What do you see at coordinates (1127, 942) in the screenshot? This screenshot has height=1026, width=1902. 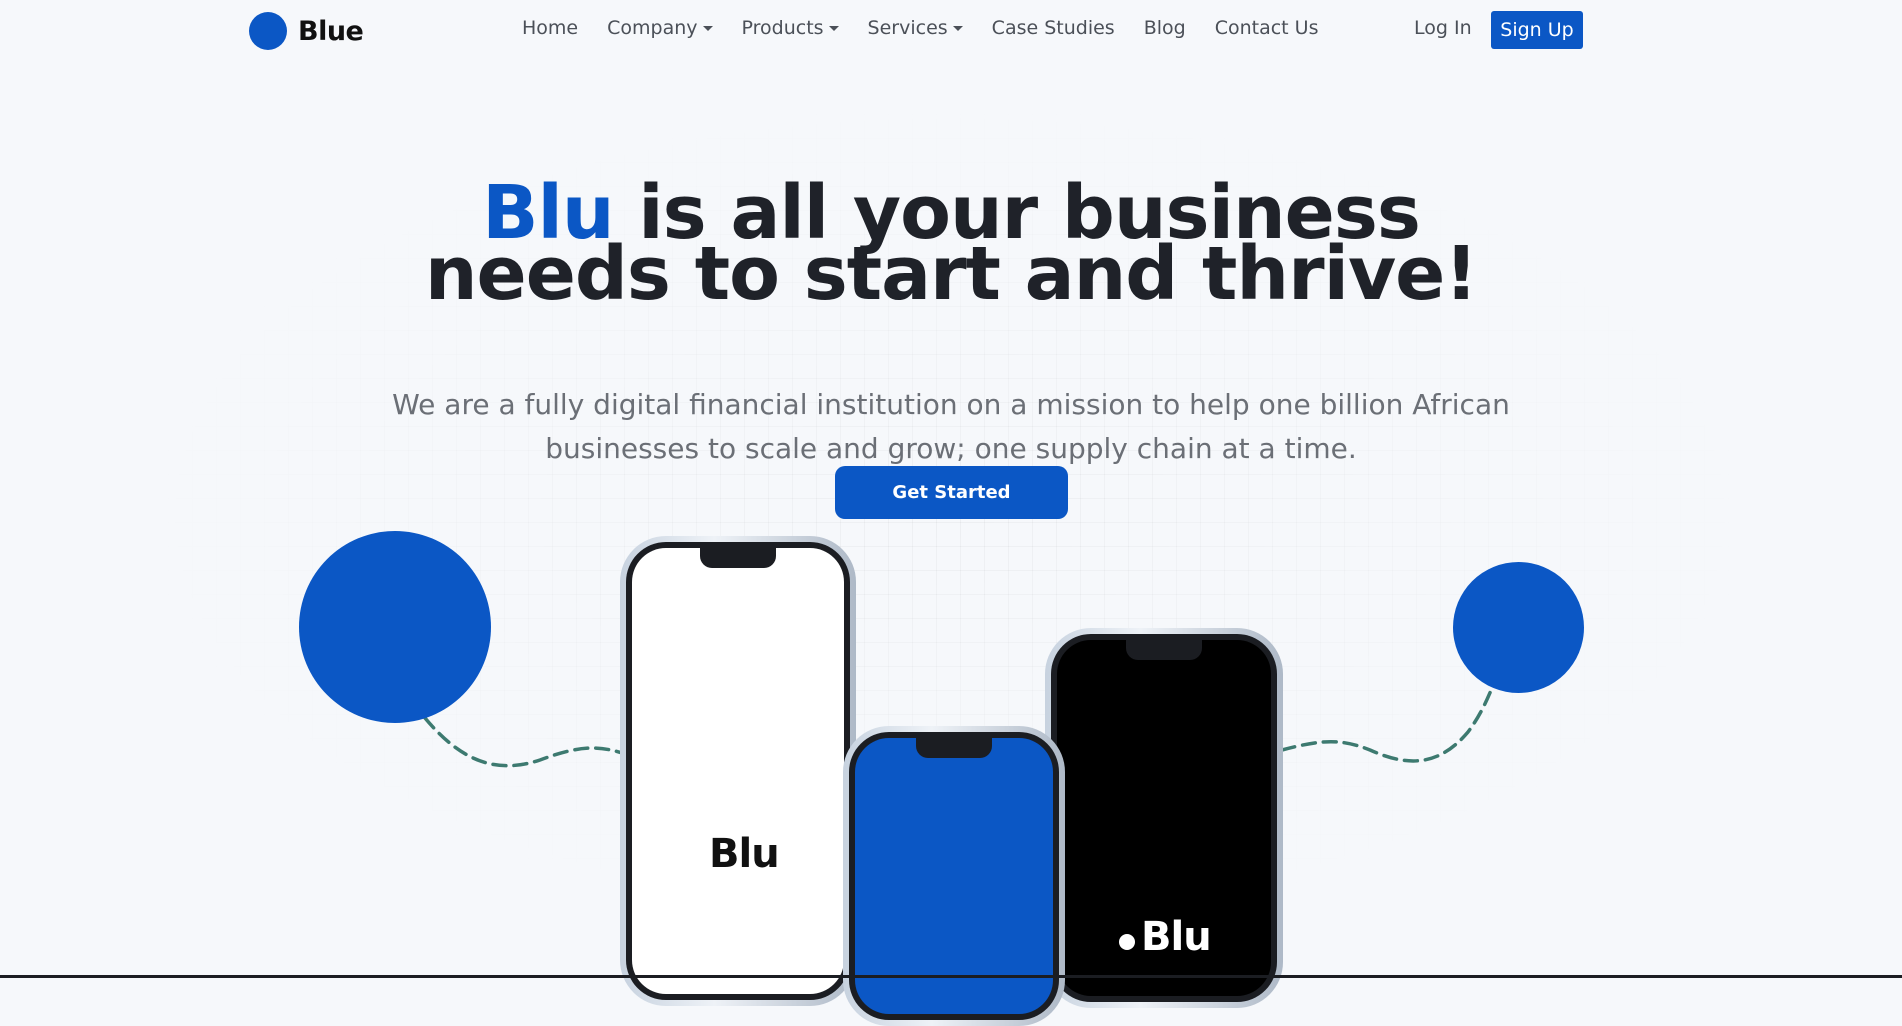 I see `logo-dot-icon` at bounding box center [1127, 942].